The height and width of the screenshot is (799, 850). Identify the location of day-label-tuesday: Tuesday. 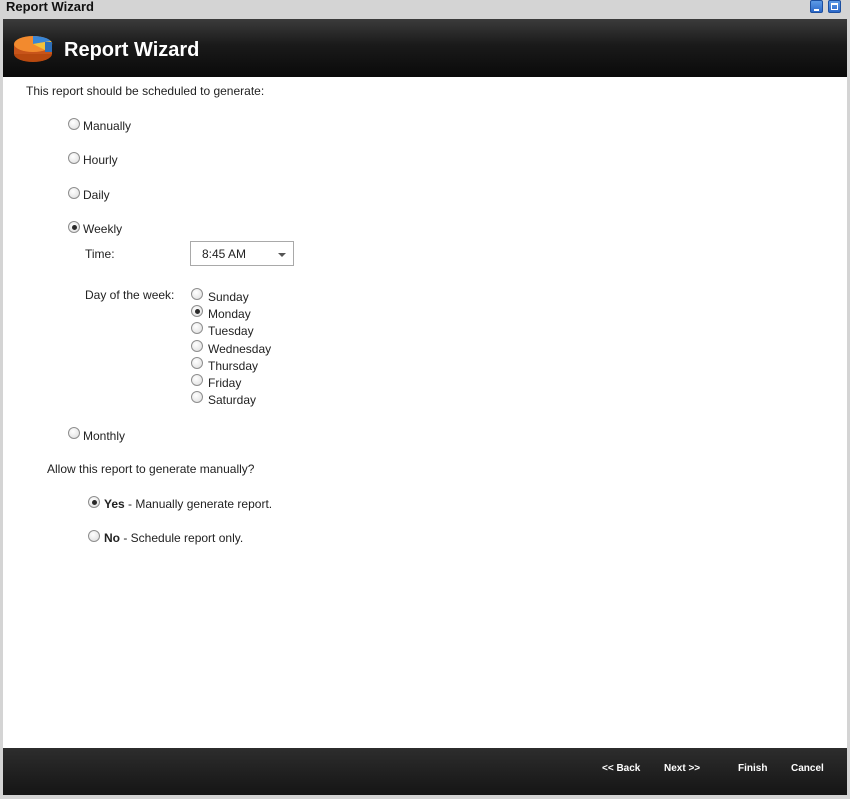
(231, 331).